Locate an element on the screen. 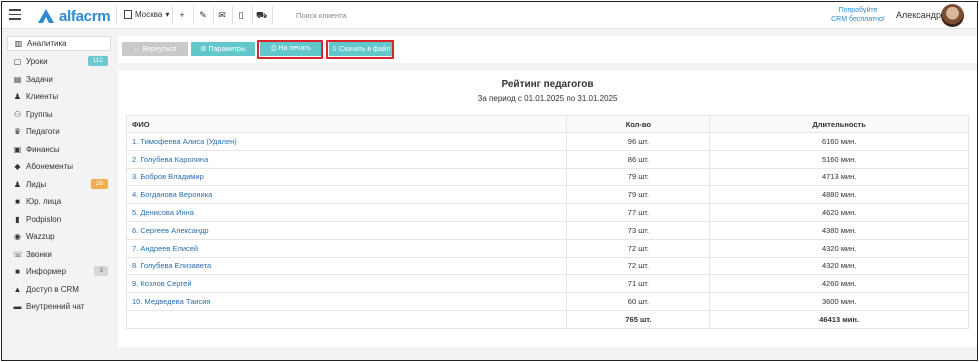  sidebar-item-legal-entities: ■ Юр. лица is located at coordinates (59, 201).